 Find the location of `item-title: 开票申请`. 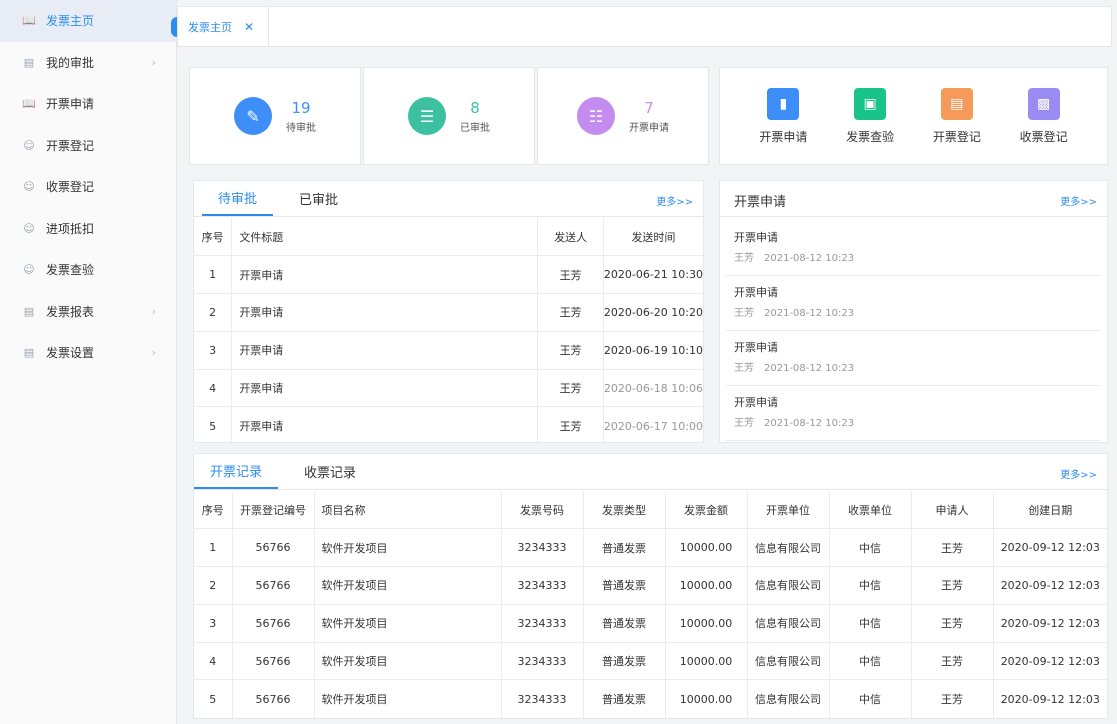

item-title: 开票申请 is located at coordinates (756, 237).